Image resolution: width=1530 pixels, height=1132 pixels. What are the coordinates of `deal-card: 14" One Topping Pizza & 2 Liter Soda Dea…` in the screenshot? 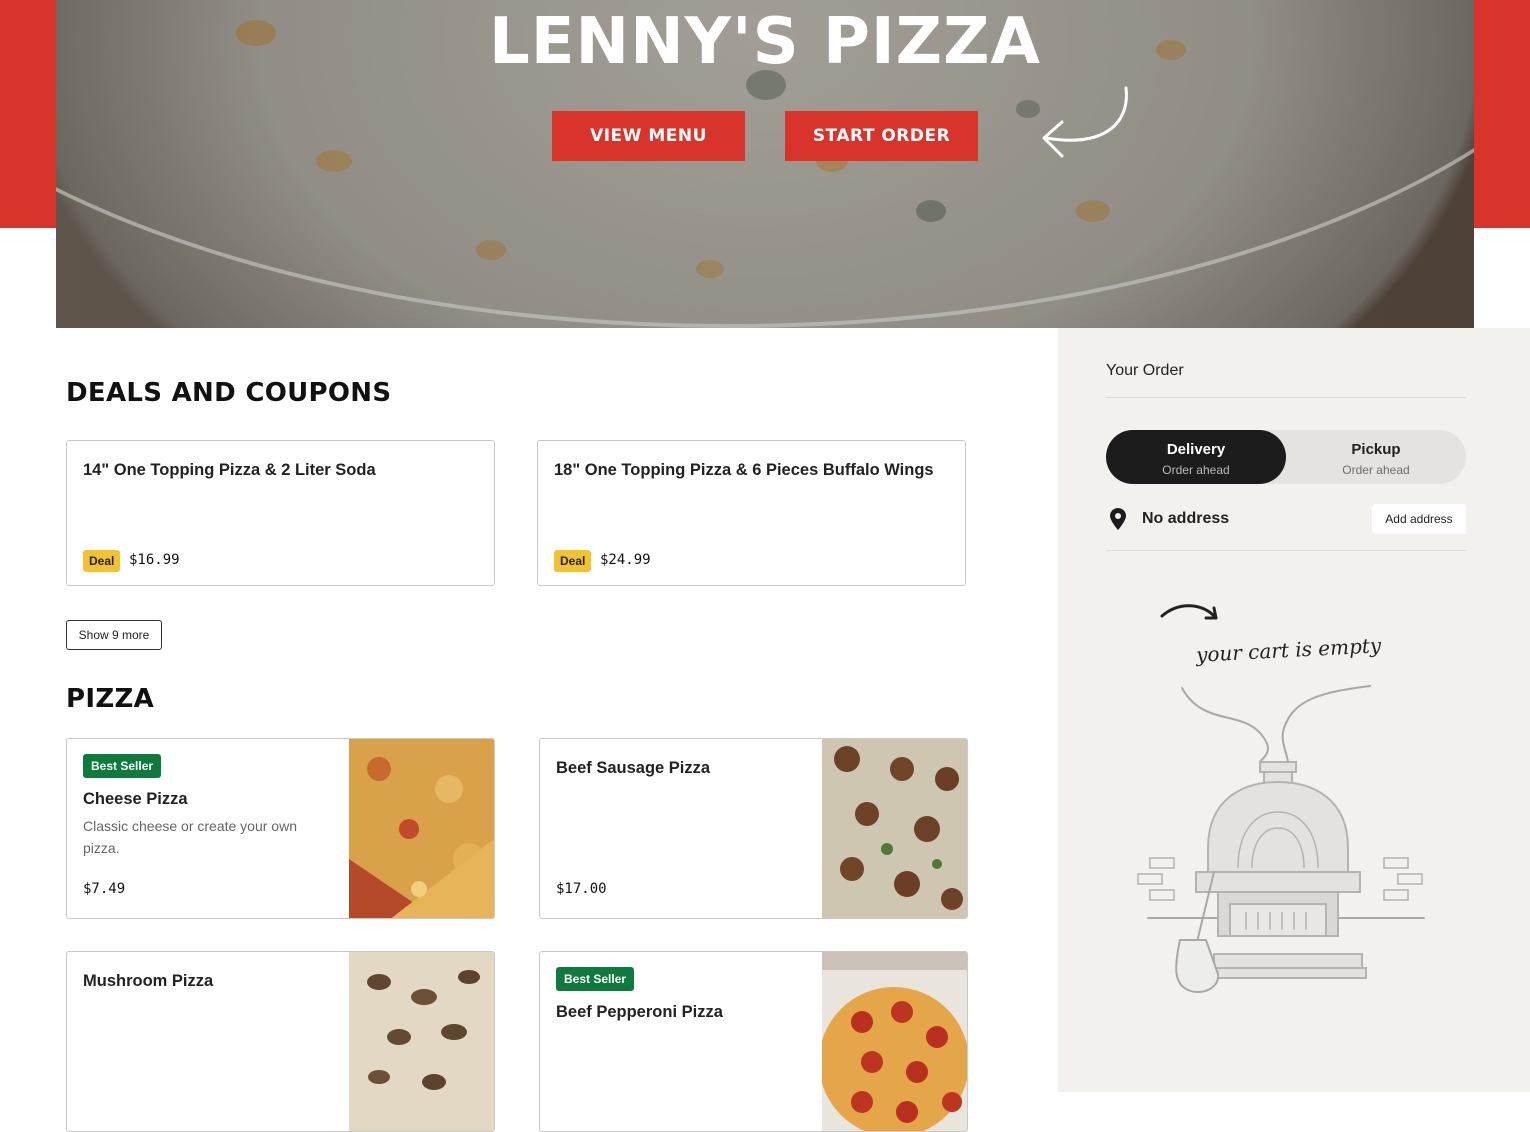 It's located at (280, 513).